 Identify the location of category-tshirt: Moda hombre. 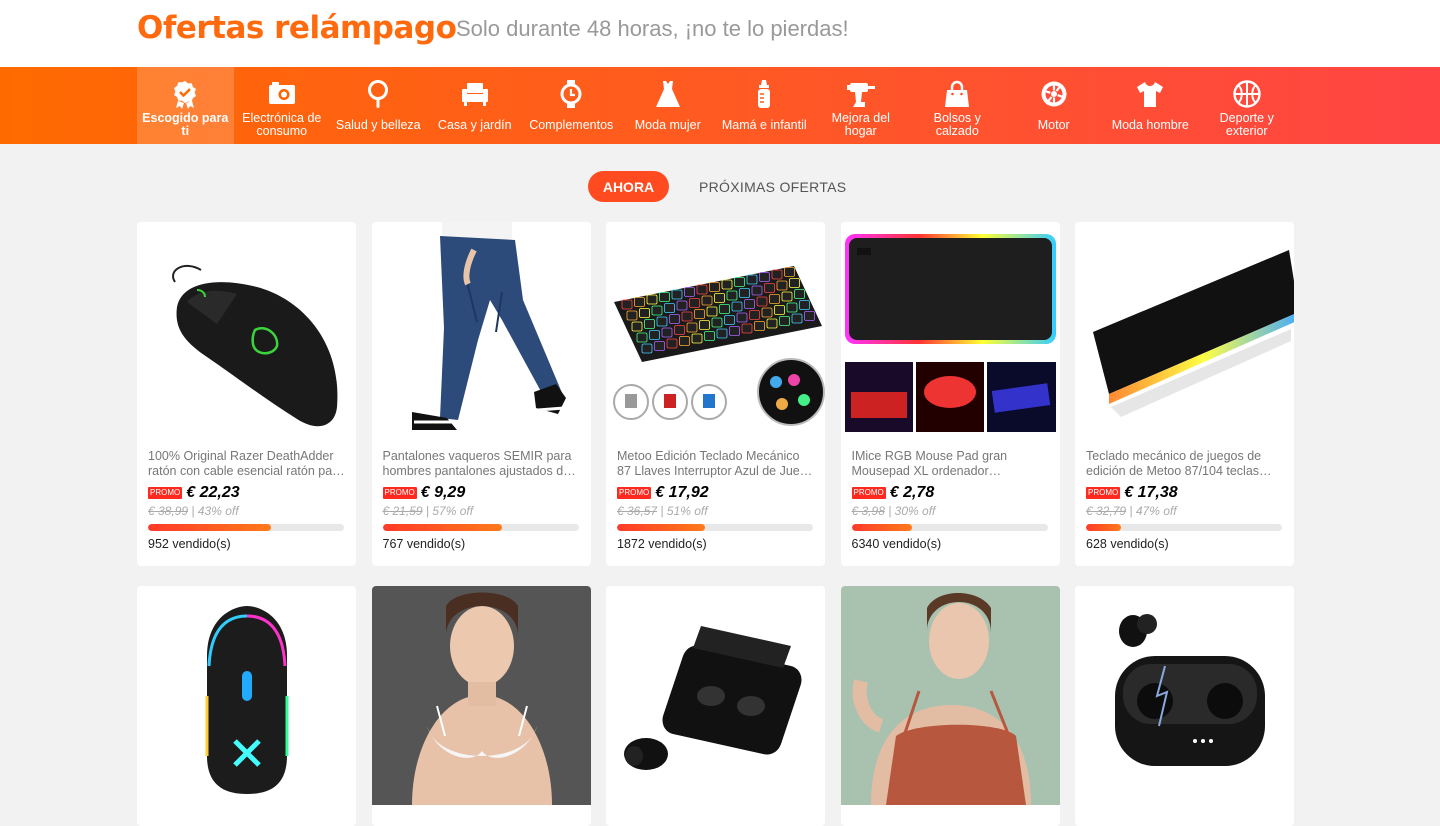
(1150, 105).